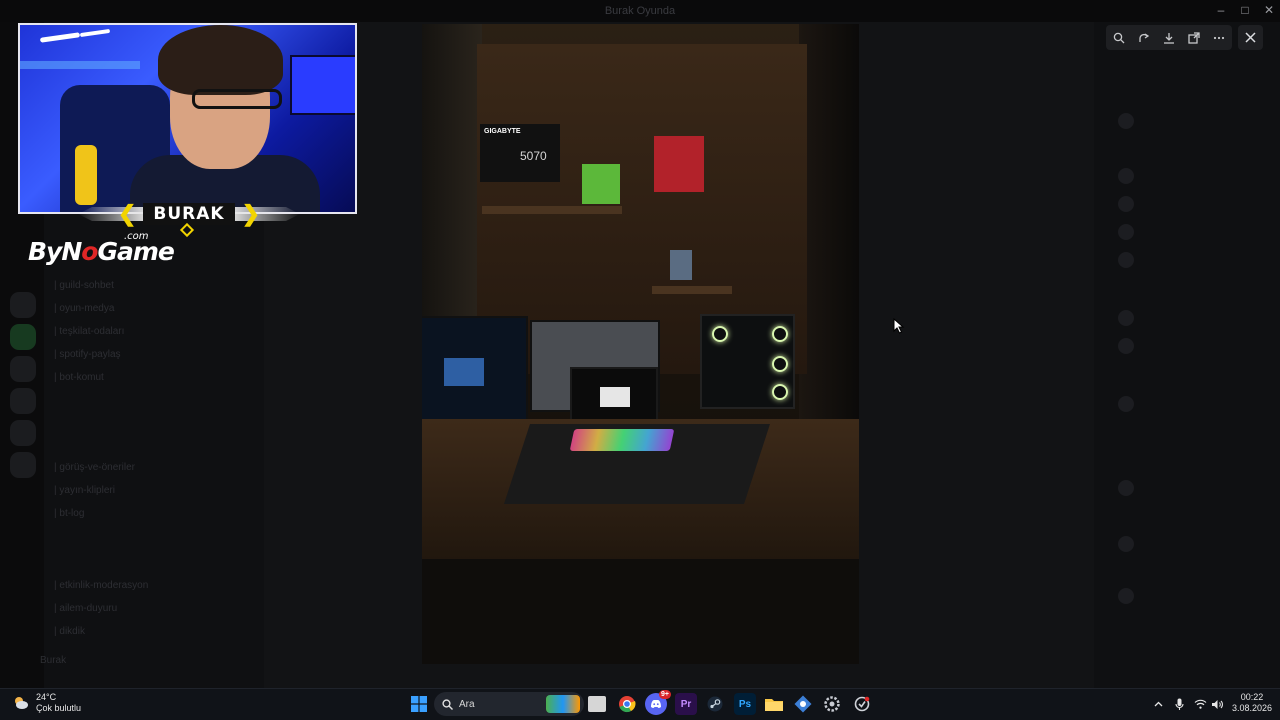  I want to click on settings-gear-icon, so click(832, 704).